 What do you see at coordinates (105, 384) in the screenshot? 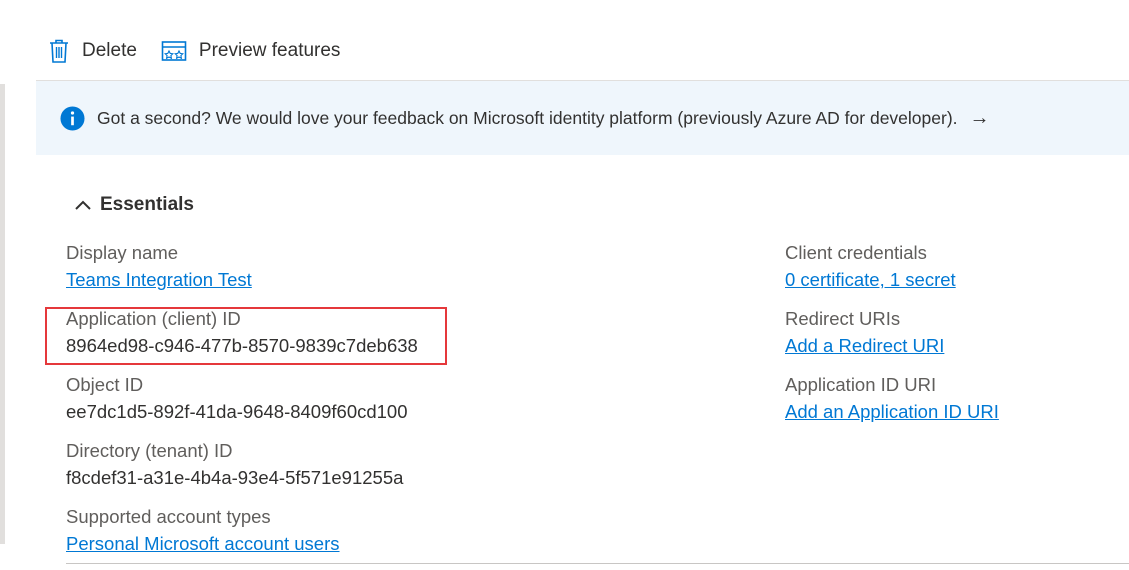
I see `field-label: Object ID` at bounding box center [105, 384].